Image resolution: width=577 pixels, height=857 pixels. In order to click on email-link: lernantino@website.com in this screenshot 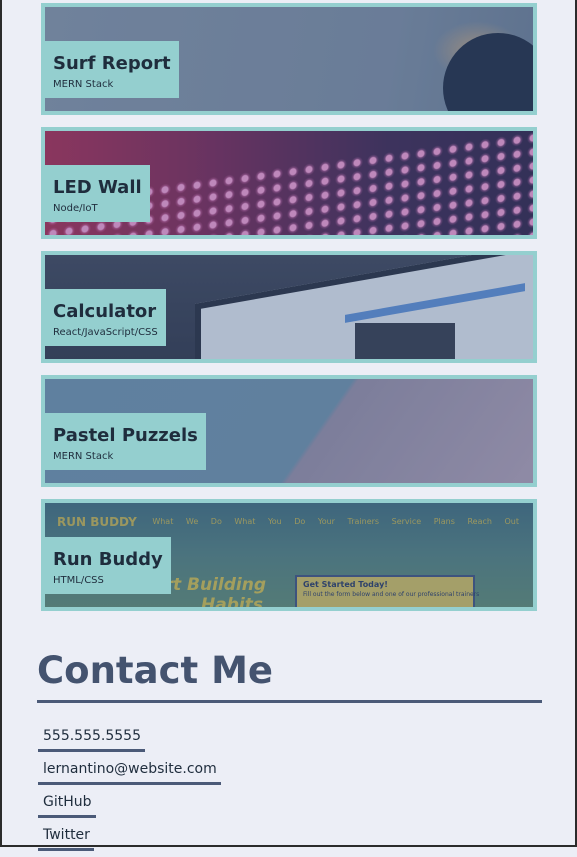, I will do `click(129, 772)`.